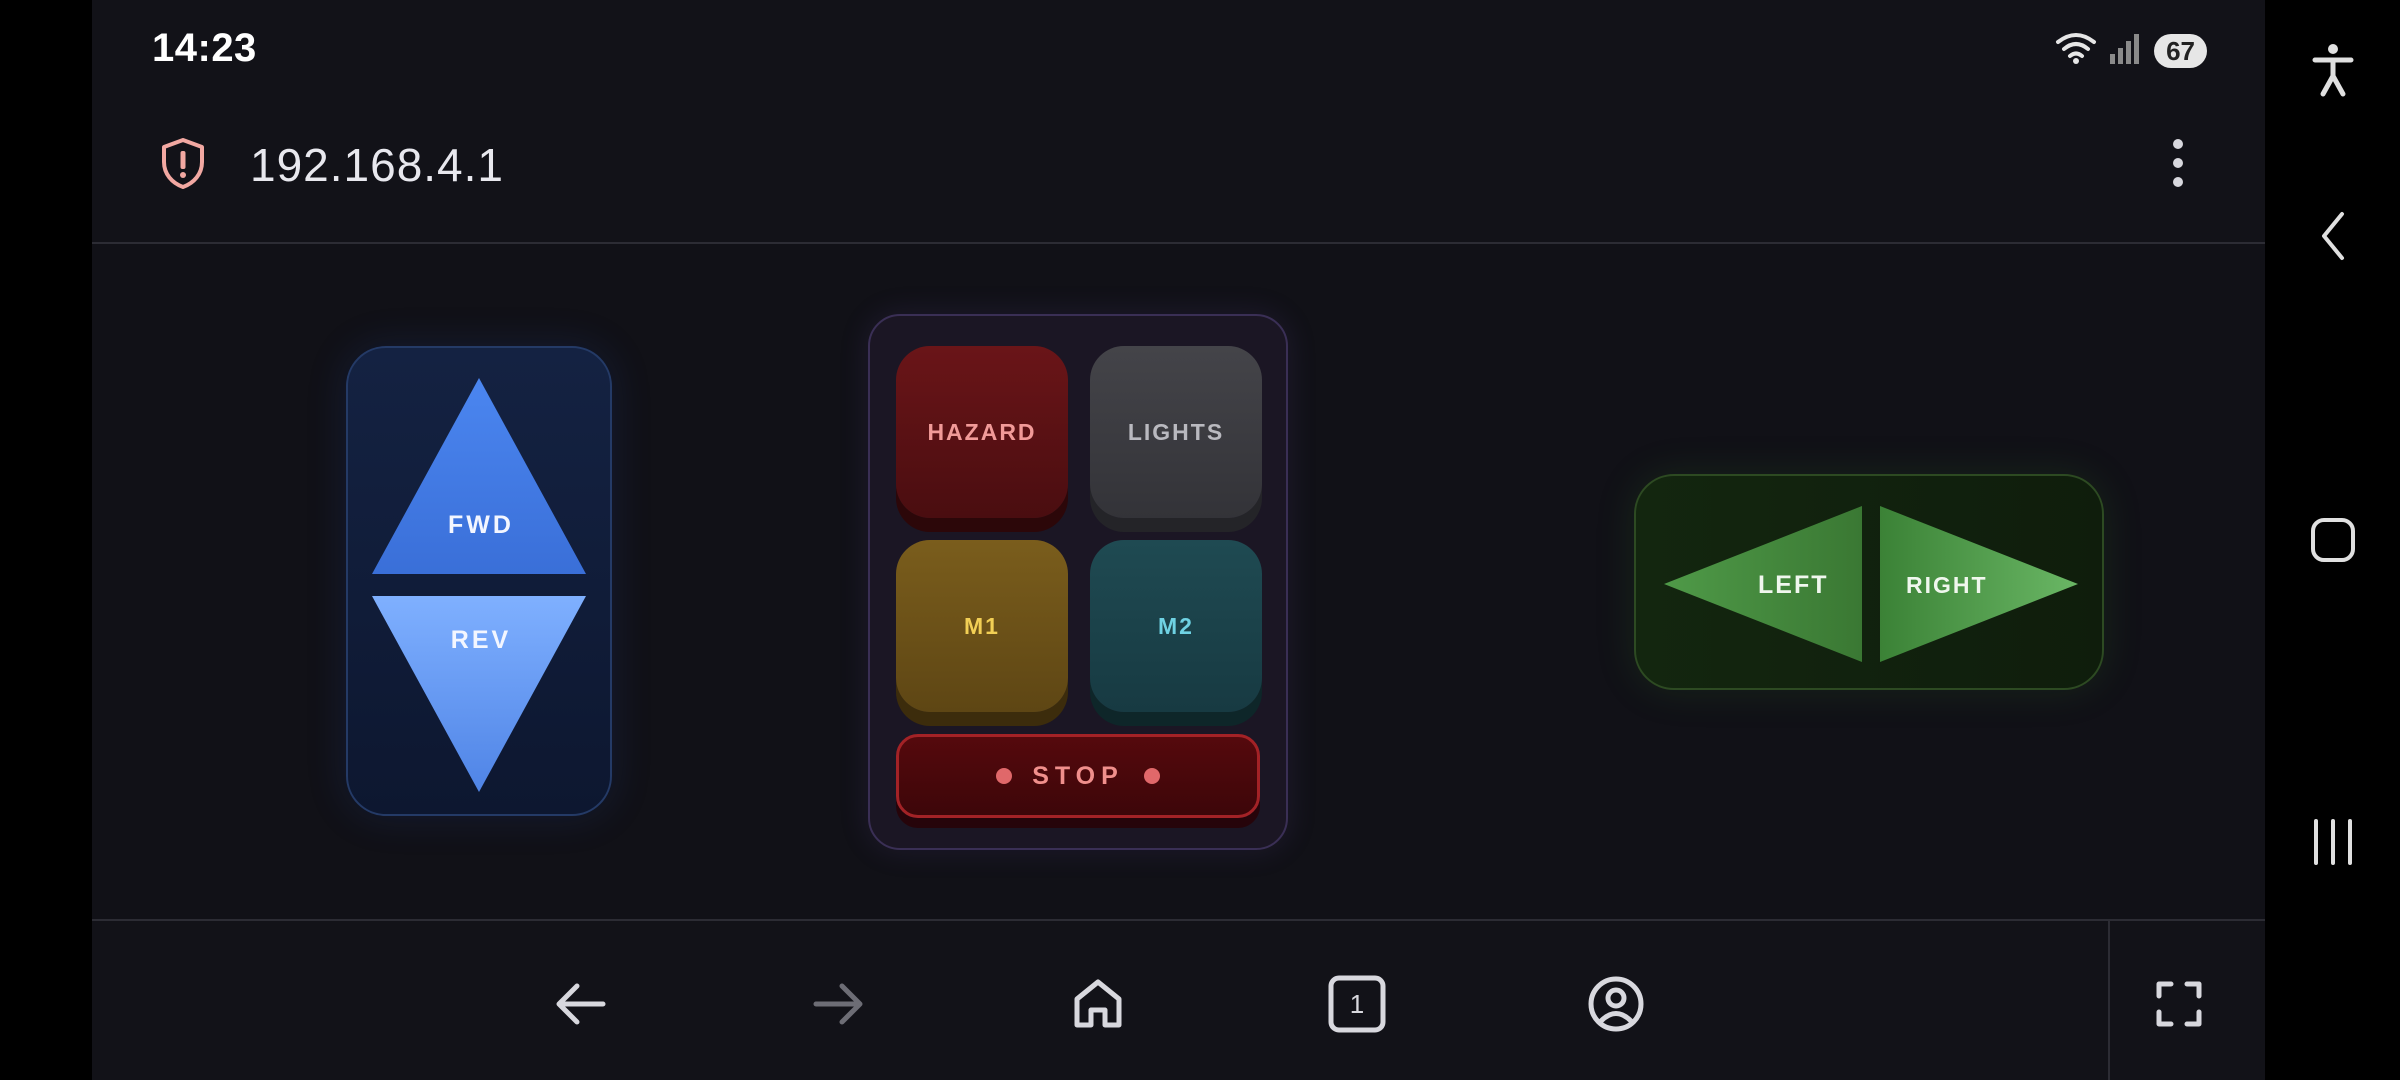 Image resolution: width=2400 pixels, height=1080 pixels. Describe the element at coordinates (481, 525) in the screenshot. I see `fwd-label: FWD` at that location.